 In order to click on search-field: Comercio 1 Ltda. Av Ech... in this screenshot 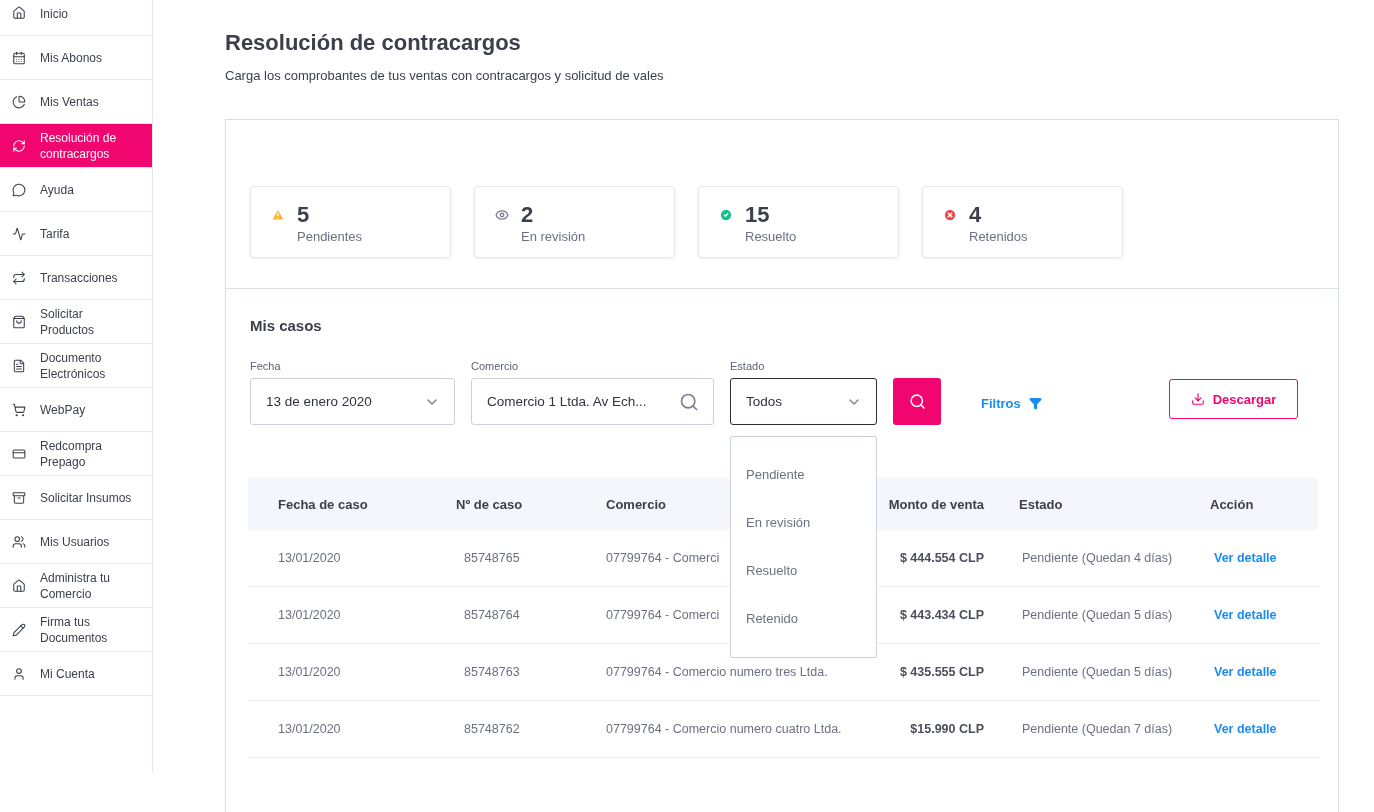, I will do `click(592, 401)`.